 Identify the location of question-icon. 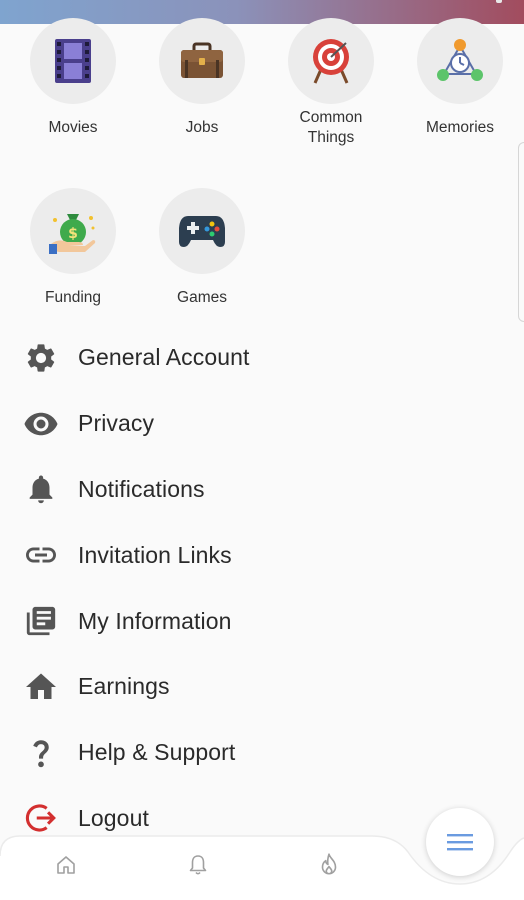
(41, 753).